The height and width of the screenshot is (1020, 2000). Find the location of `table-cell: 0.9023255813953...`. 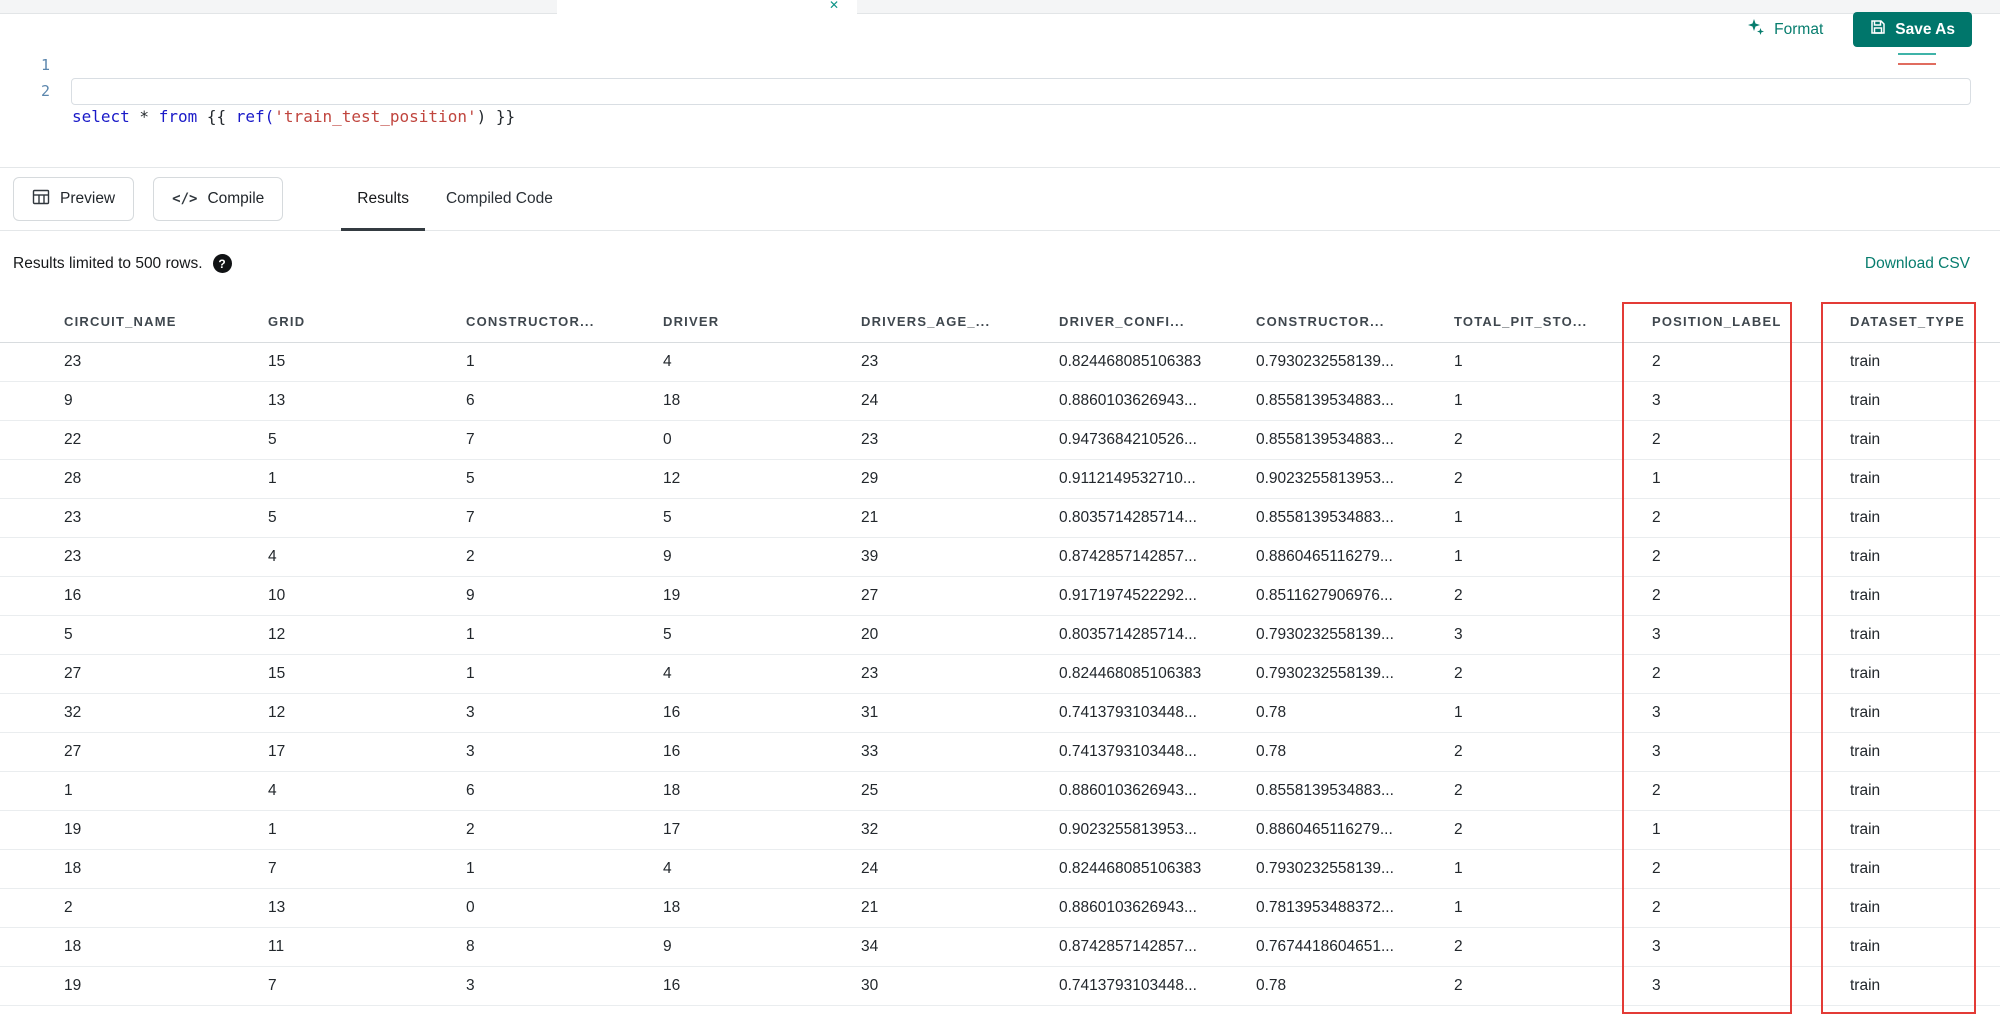

table-cell: 0.9023255813953... is located at coordinates (1157, 830).